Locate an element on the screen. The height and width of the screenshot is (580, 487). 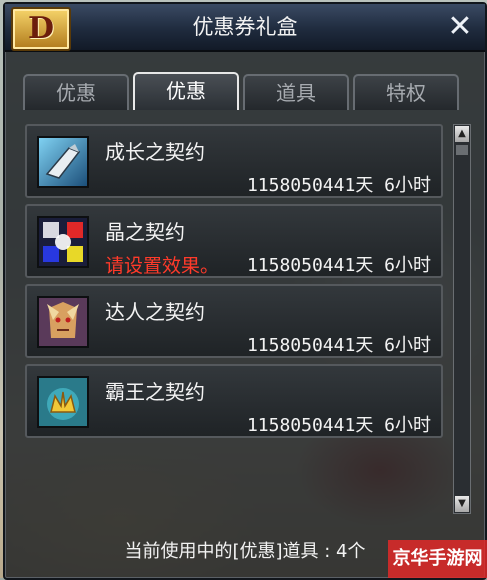
item-name: 晶之契约 is located at coordinates (145, 232).